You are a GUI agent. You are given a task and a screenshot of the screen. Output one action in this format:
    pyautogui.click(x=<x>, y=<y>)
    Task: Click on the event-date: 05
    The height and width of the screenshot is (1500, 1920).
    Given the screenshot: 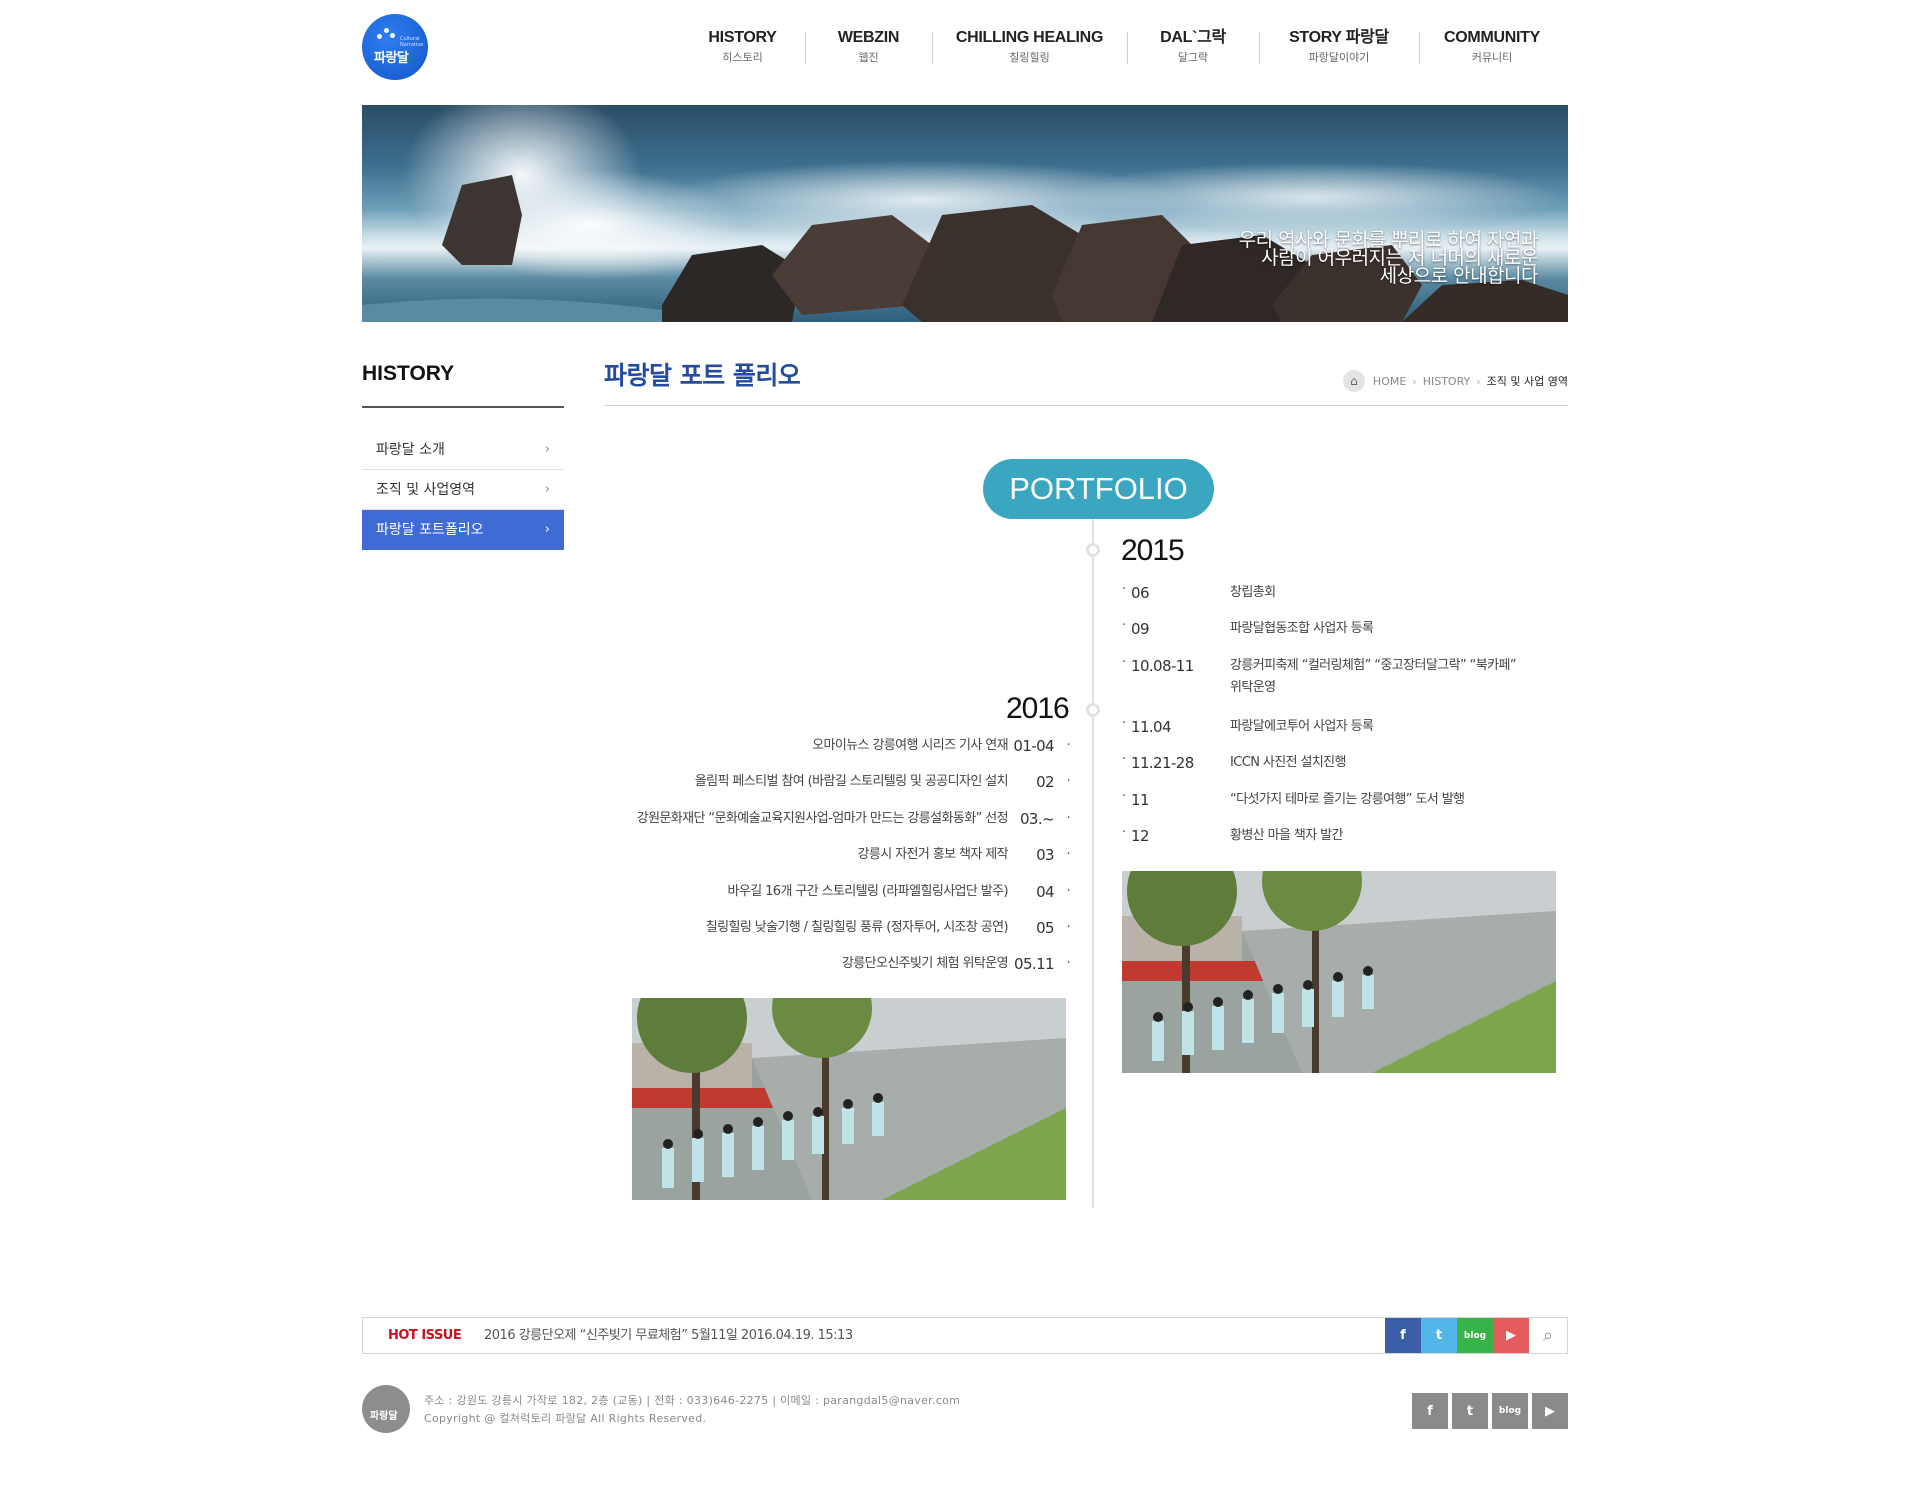 What is the action you would take?
    pyautogui.click(x=1045, y=927)
    